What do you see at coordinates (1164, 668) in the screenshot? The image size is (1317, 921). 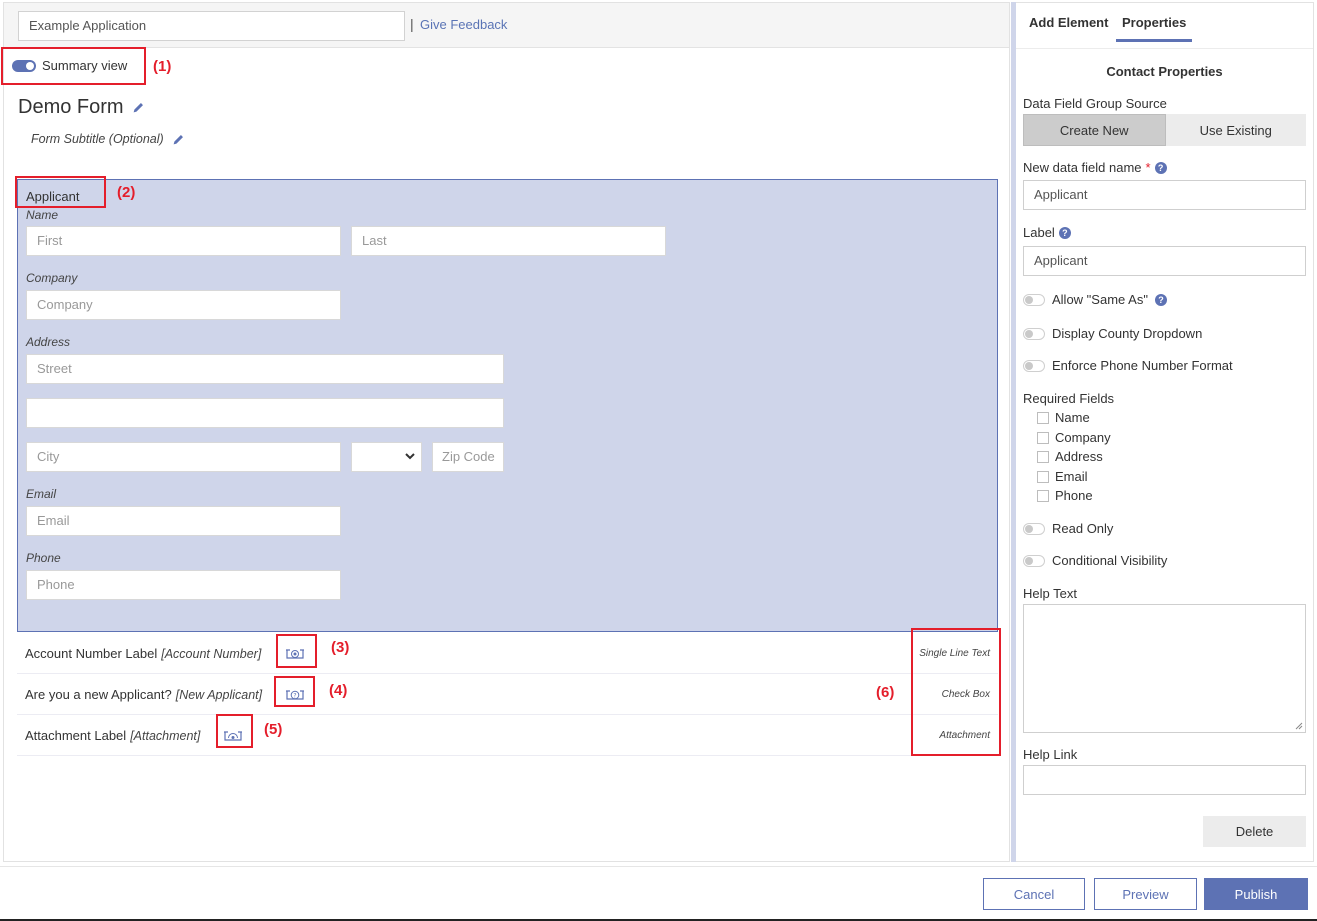 I see `help-text-textarea` at bounding box center [1164, 668].